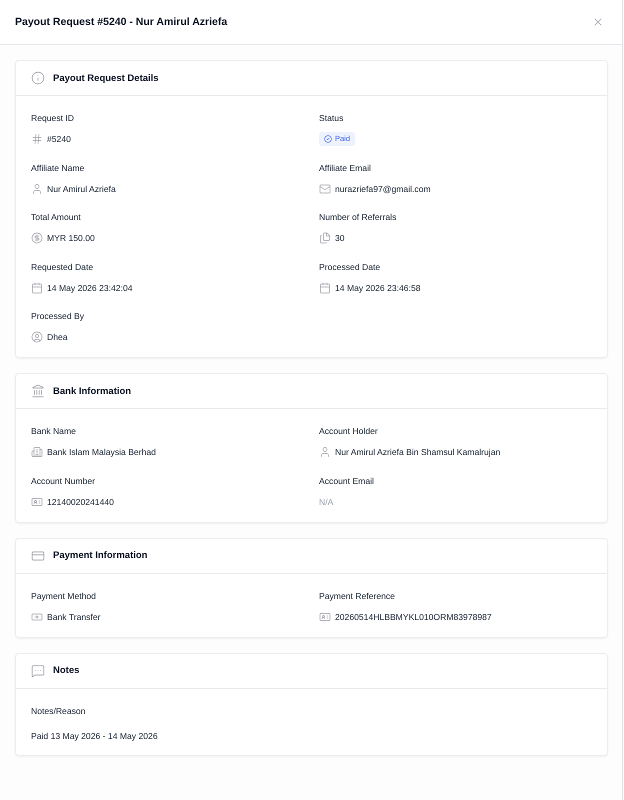  Describe the element at coordinates (328, 139) in the screenshot. I see `check-circle-icon` at that location.